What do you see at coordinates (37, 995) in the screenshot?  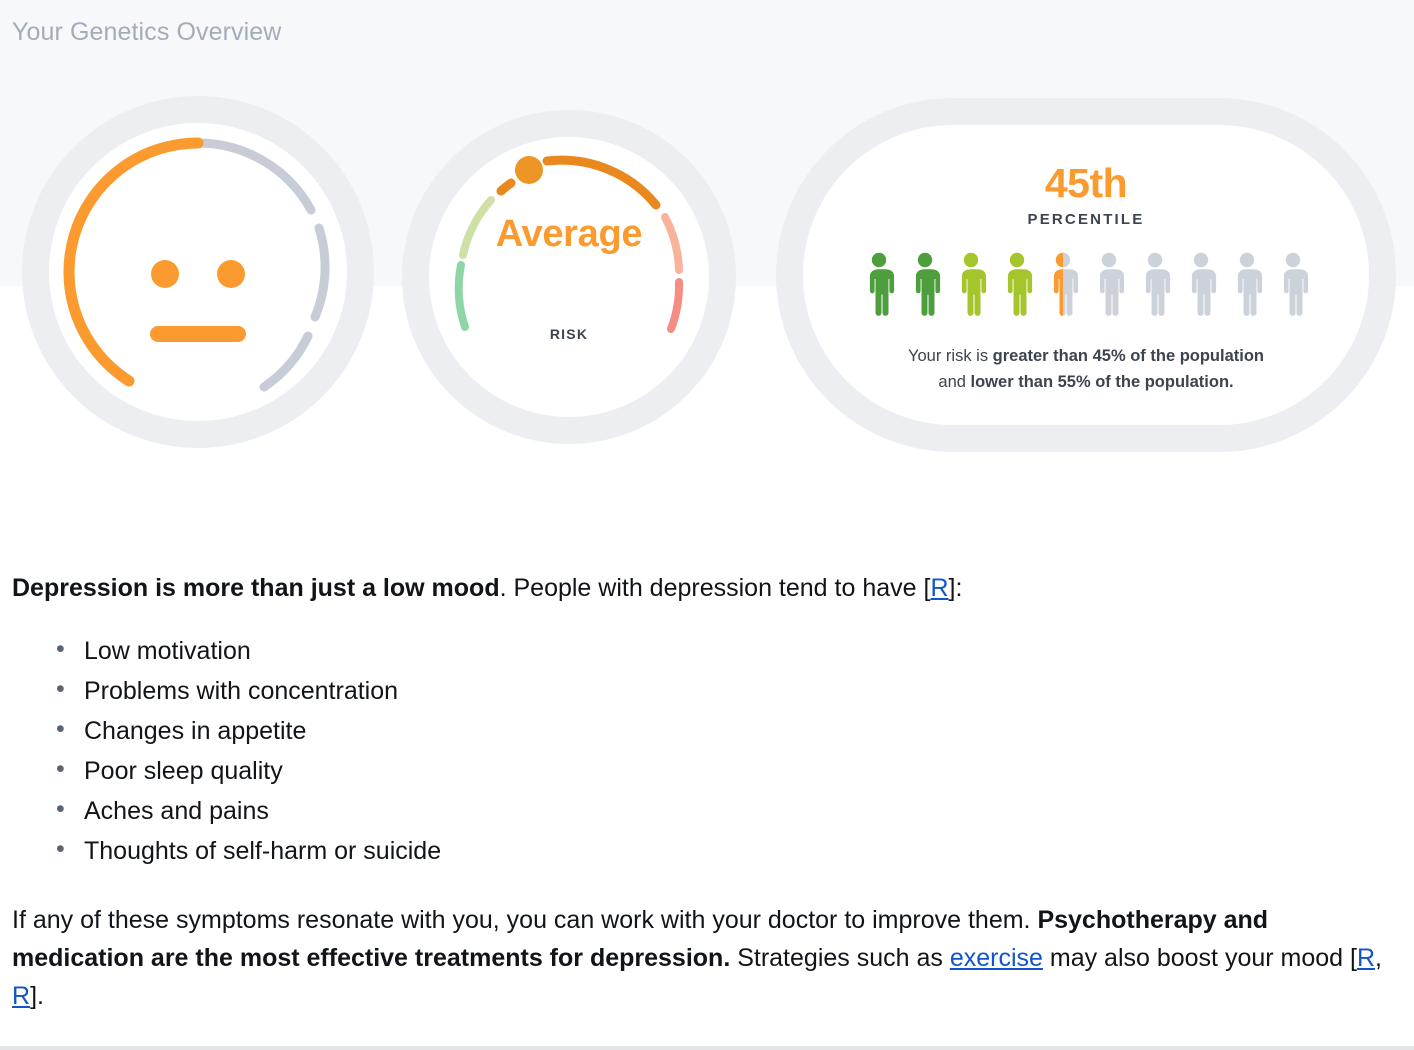 I see `closing-part4: ].` at bounding box center [37, 995].